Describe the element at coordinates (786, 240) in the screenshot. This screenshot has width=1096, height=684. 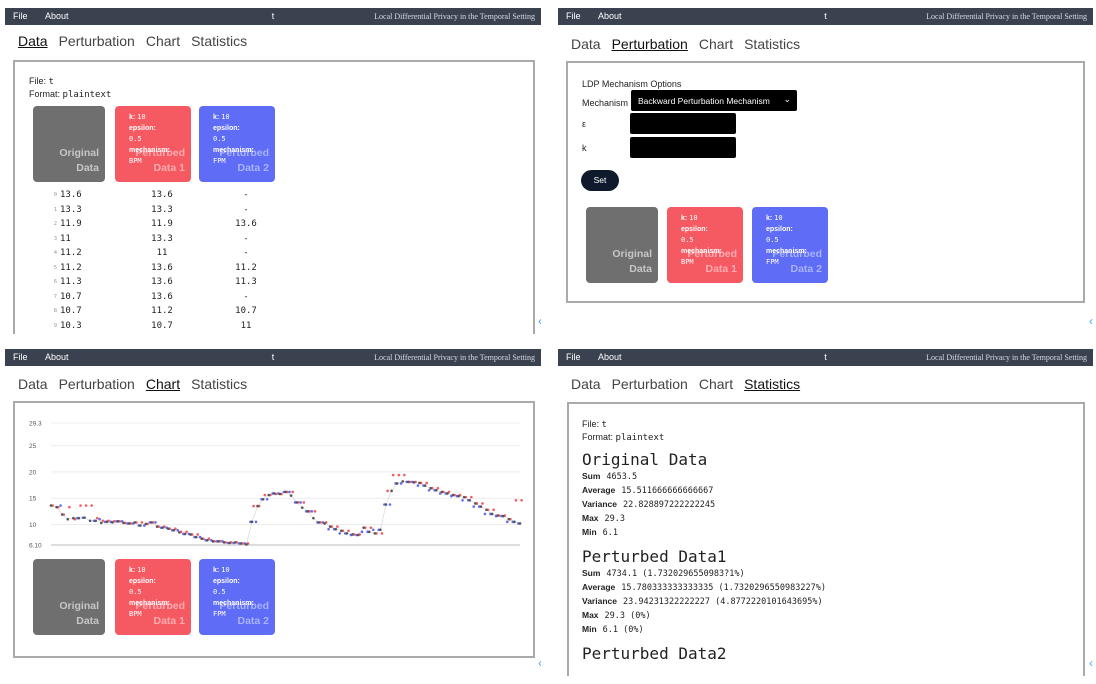
I see `card-params: k: 10 epsilon: 0.5 mechanism: FPM` at that location.